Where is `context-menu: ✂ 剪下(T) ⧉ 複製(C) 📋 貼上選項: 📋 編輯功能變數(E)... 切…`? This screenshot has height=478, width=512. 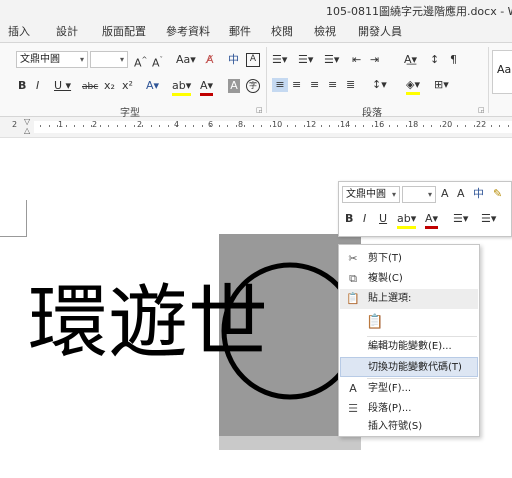 context-menu: ✂ 剪下(T) ⧉ 複製(C) 📋 貼上選項: 📋 編輯功能變數(E)... 切… is located at coordinates (409, 340).